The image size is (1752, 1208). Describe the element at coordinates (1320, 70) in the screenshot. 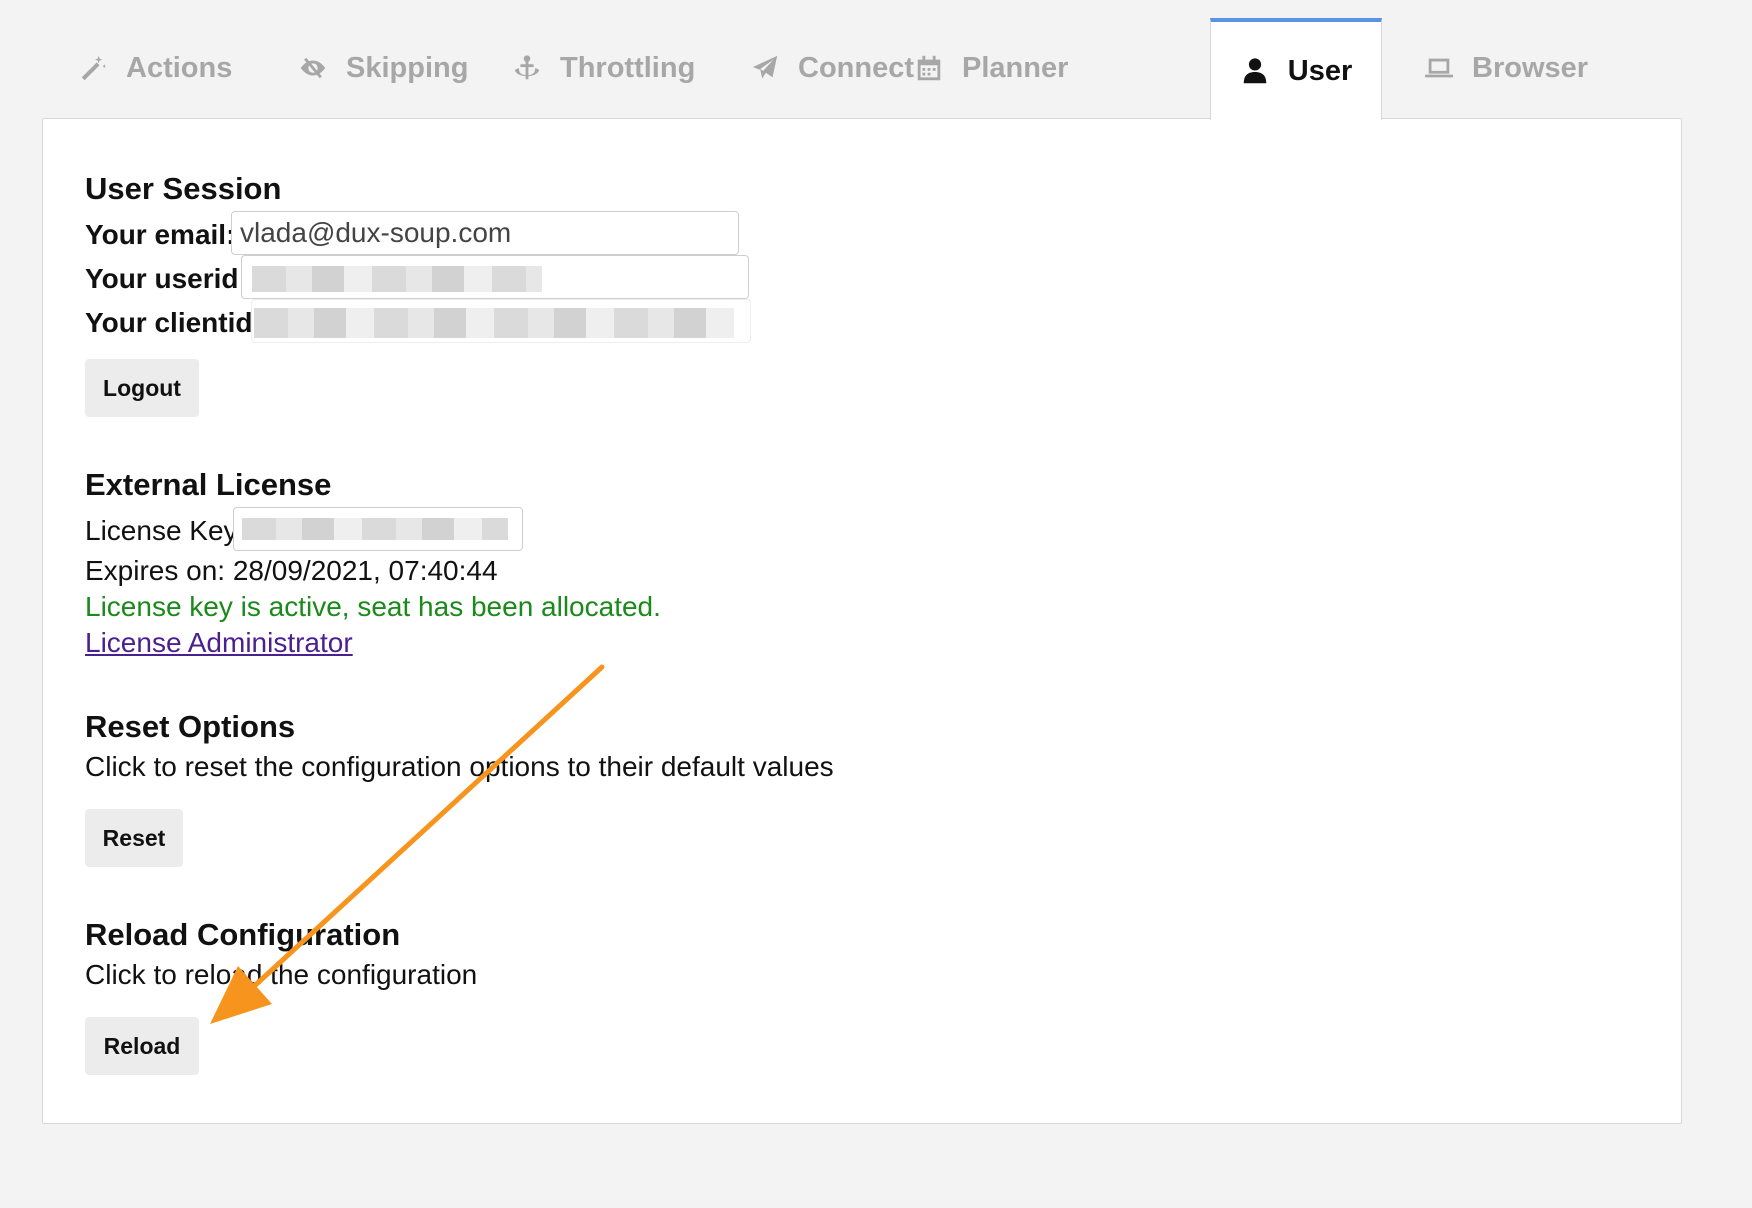

I see `tab-label: User` at that location.